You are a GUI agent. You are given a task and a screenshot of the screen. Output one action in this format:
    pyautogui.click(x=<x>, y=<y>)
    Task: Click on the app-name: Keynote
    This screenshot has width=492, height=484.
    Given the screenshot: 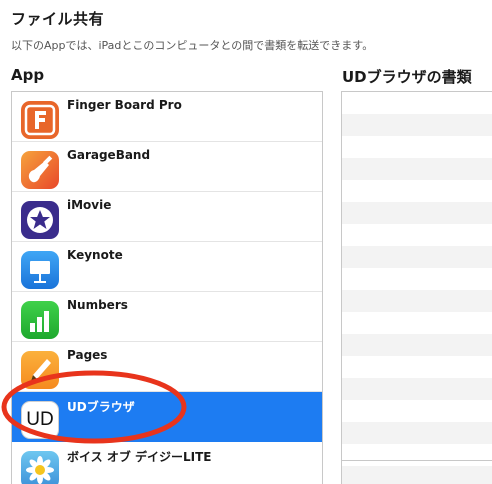 What is the action you would take?
    pyautogui.click(x=95, y=255)
    